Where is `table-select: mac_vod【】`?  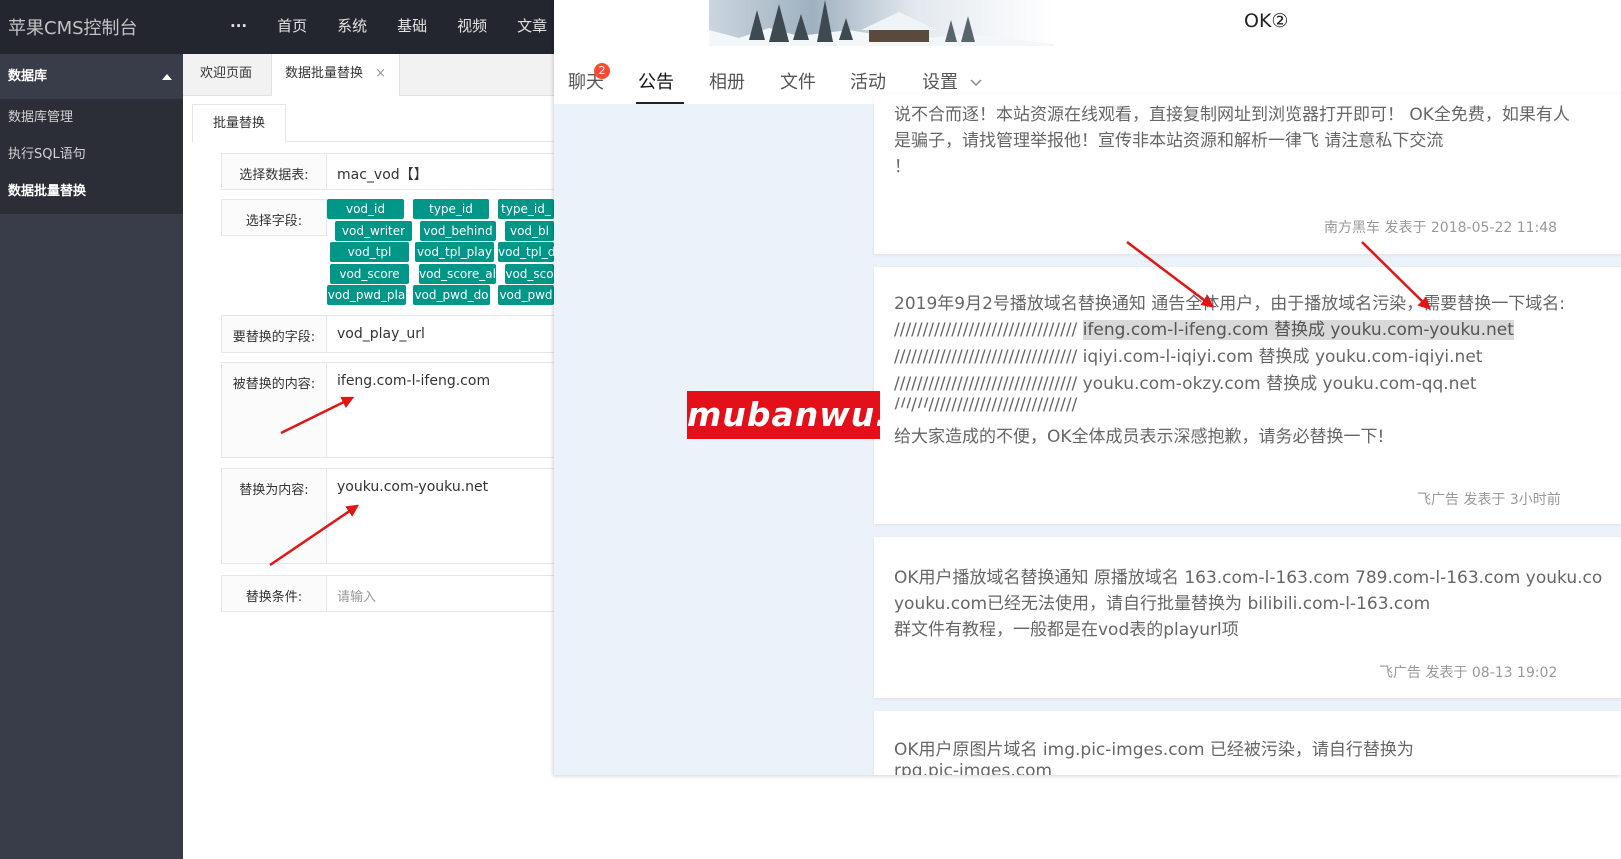
table-select: mac_vod【】 is located at coordinates (457, 171).